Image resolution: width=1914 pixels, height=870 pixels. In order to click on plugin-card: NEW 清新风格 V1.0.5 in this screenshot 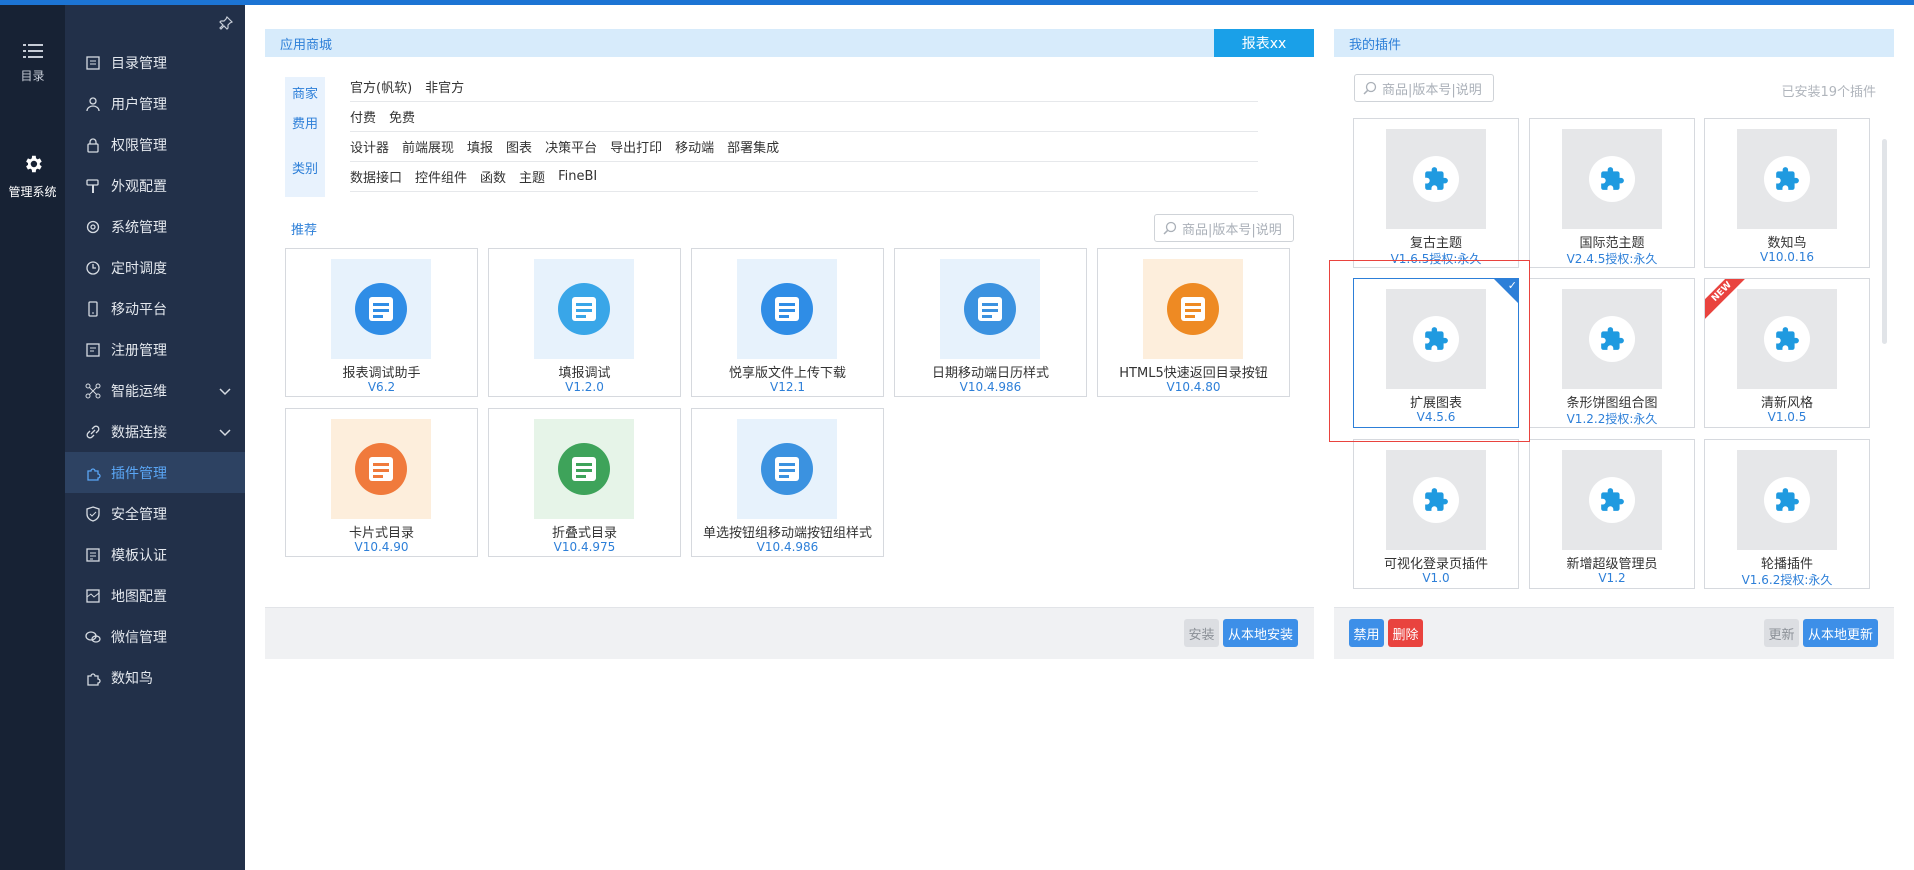, I will do `click(1787, 353)`.